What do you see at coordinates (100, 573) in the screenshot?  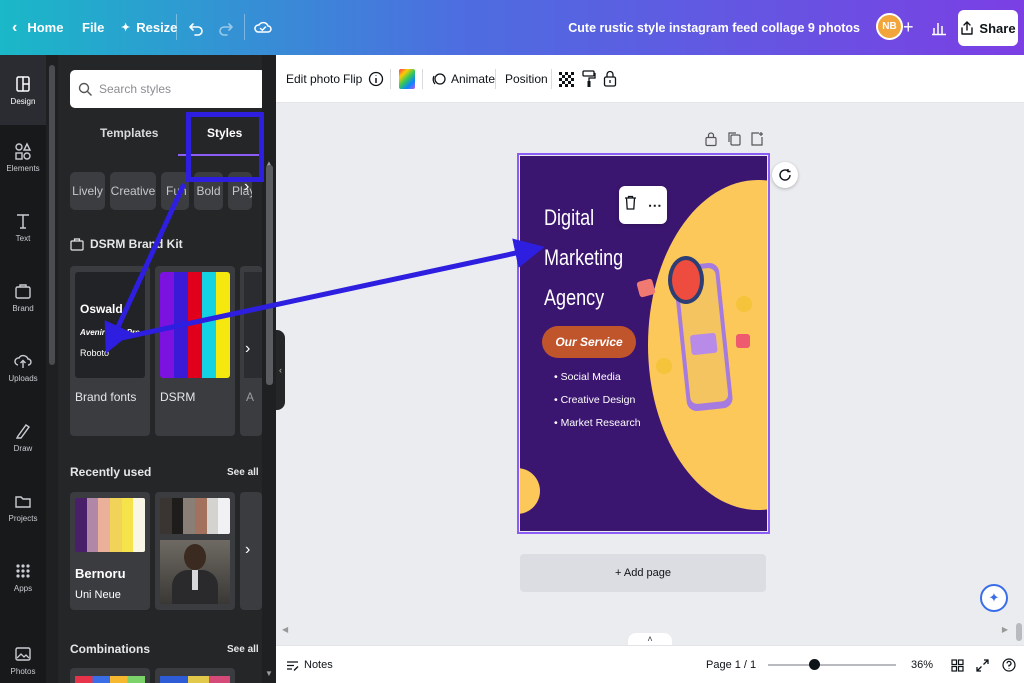 I see `recent-1-font-a: Bernoru` at bounding box center [100, 573].